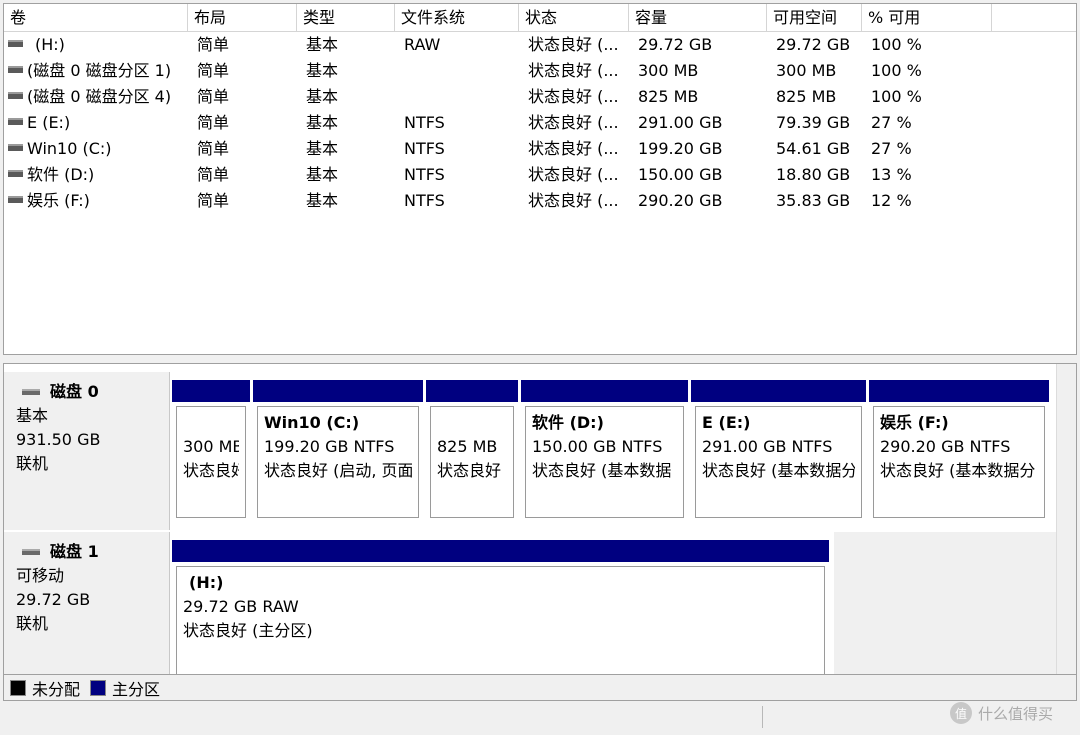  I want to click on column-header-status: 状态, so click(574, 18).